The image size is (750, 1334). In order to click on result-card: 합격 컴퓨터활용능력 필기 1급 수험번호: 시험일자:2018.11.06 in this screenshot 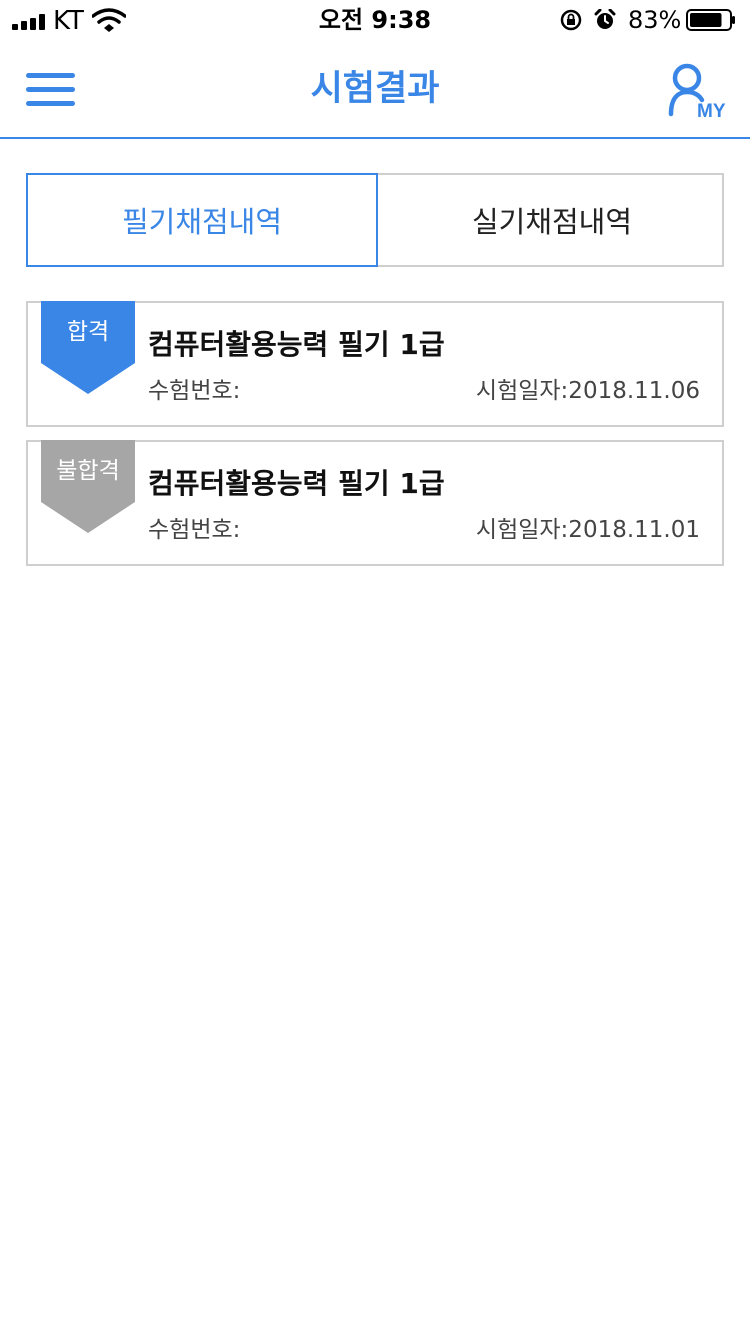, I will do `click(375, 364)`.